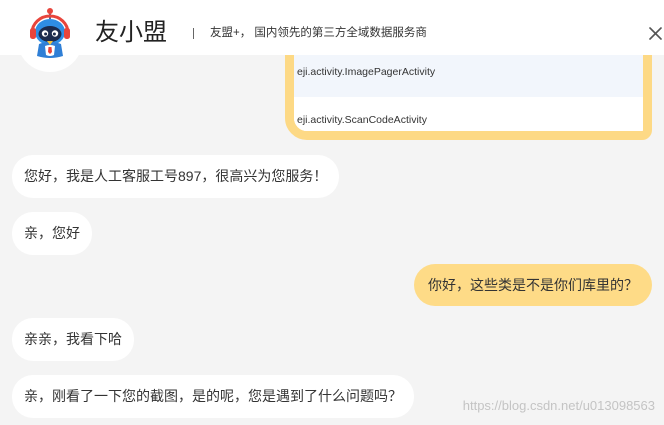  Describe the element at coordinates (558, 405) in the screenshot. I see `watermark: https://blog.csdn.net/u013098563` at that location.